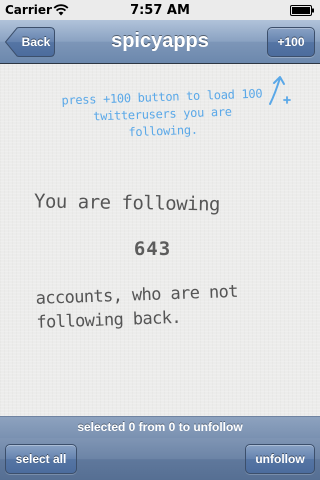 The width and height of the screenshot is (320, 480). Describe the element at coordinates (291, 42) in the screenshot. I see `load-100-button: +100` at that location.